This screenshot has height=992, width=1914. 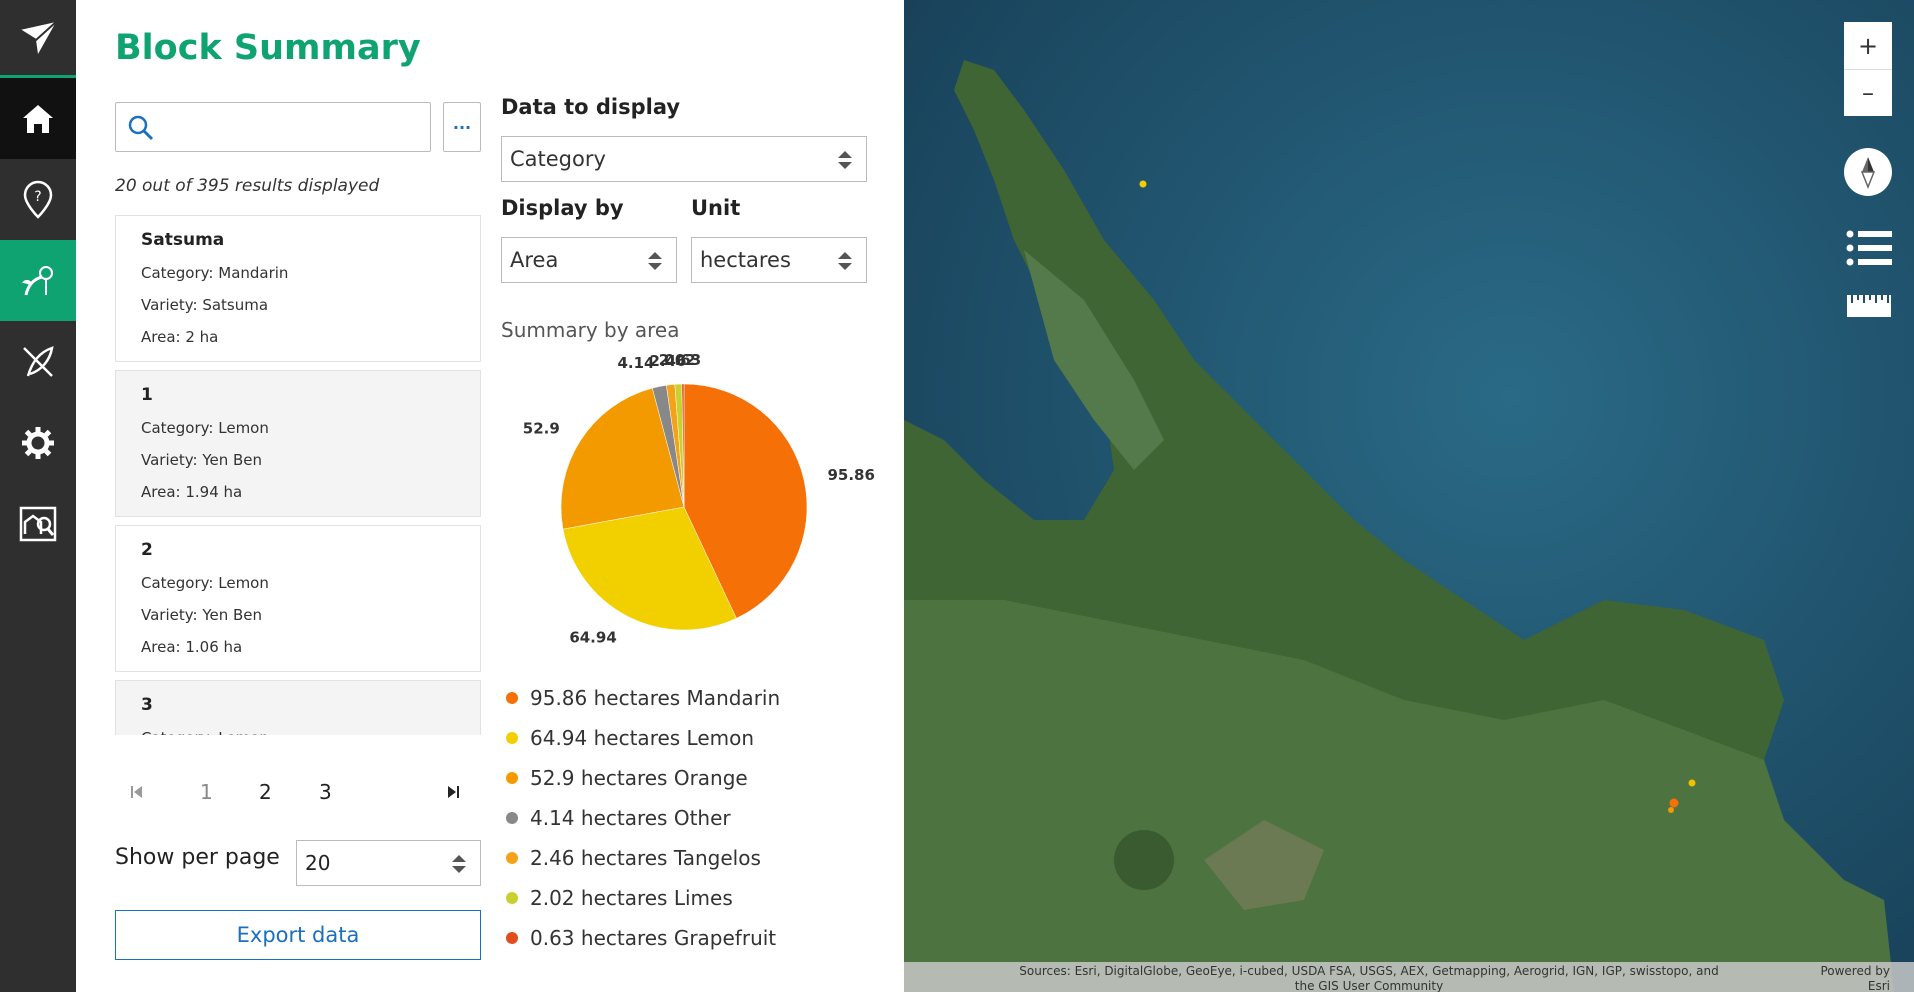 I want to click on per-page-label: Show per page, so click(x=197, y=857).